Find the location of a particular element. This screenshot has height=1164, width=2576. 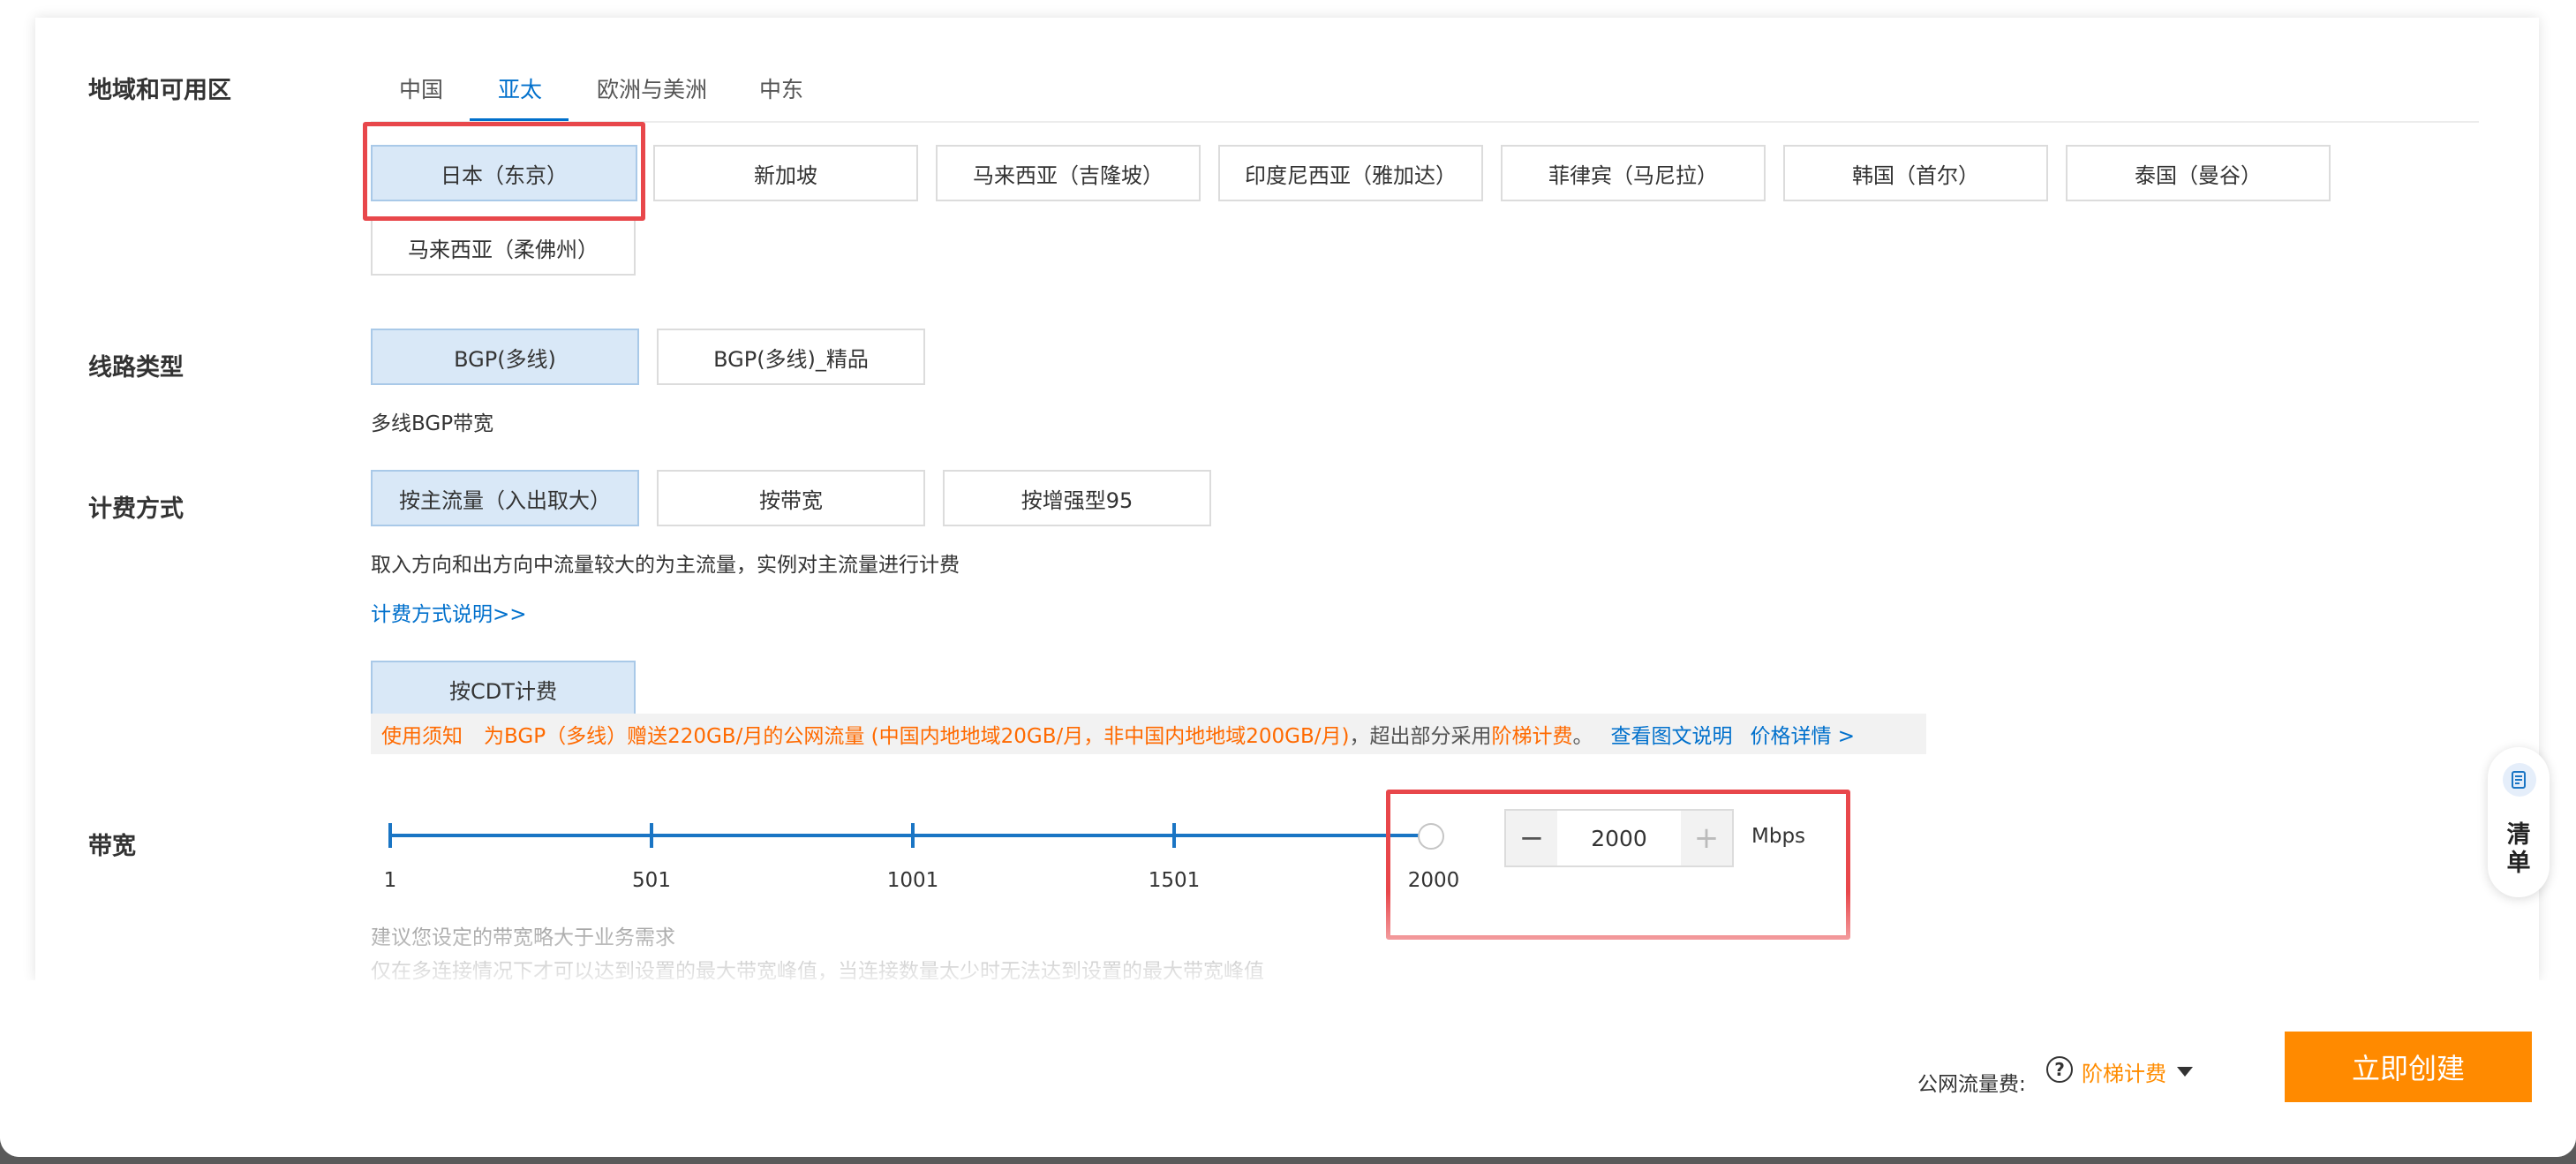

tab-middle-east: 中东 is located at coordinates (781, 88).